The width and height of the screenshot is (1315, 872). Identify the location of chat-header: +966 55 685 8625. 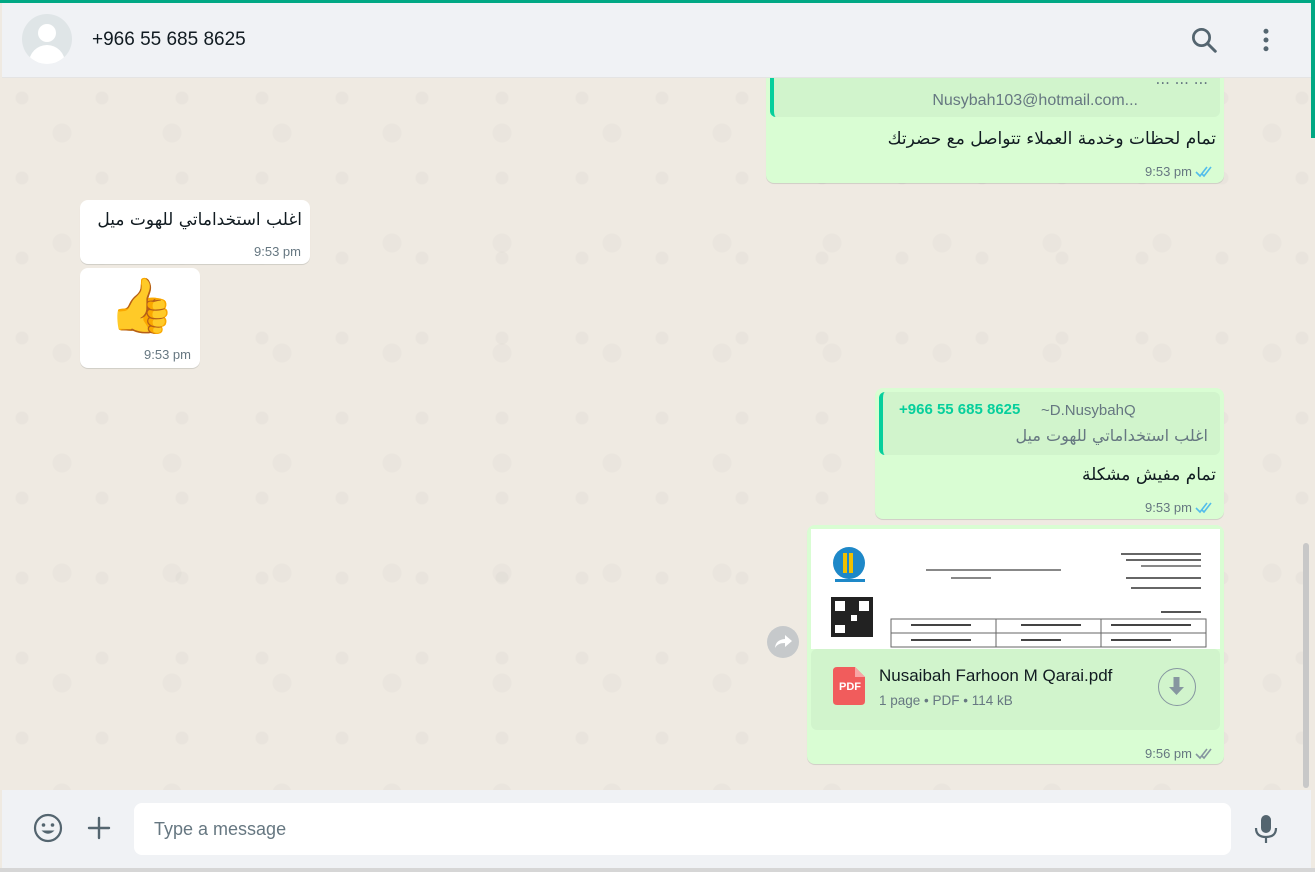
(656, 40).